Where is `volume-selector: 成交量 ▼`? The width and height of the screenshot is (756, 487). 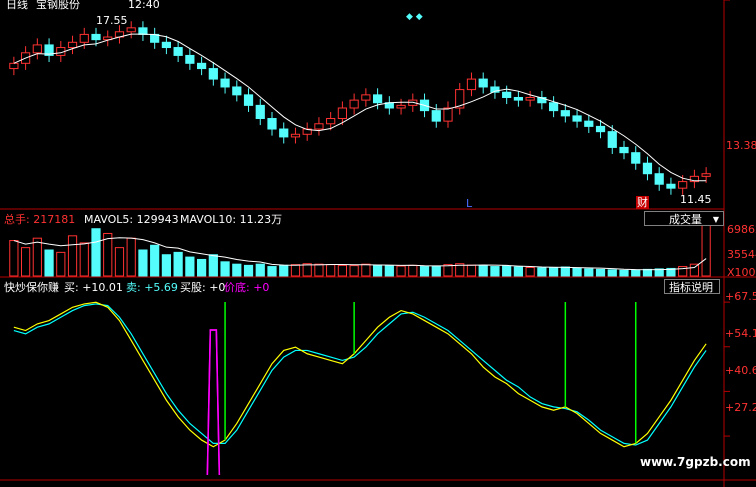
volume-selector: 成交量 ▼ is located at coordinates (684, 218).